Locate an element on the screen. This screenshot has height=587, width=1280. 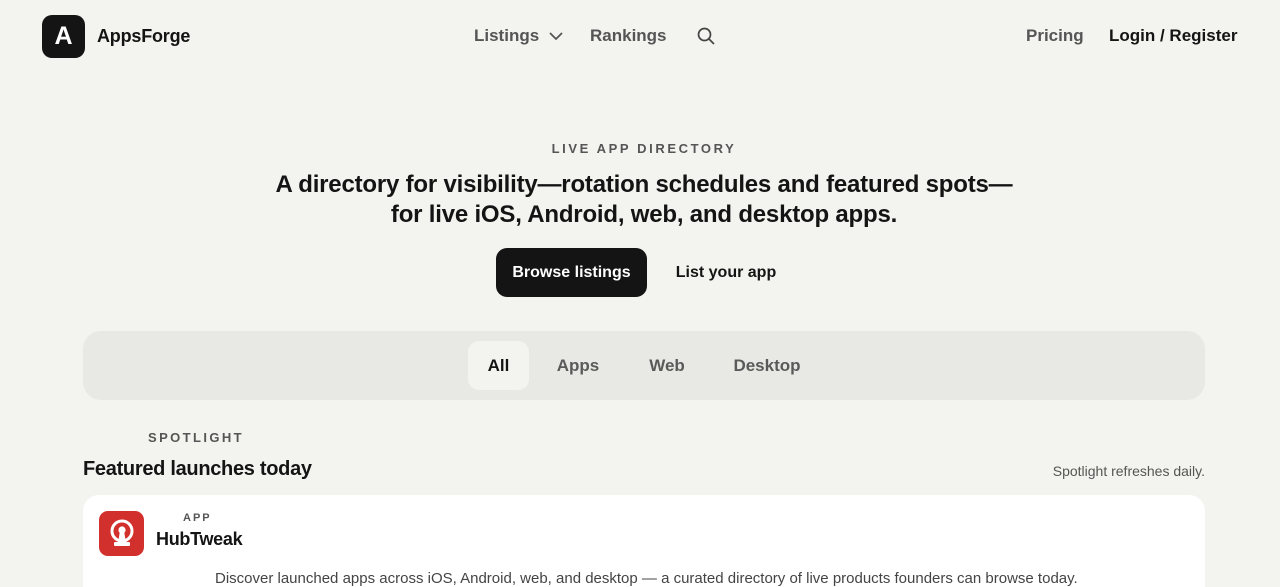
tab-web: Web is located at coordinates (667, 365).